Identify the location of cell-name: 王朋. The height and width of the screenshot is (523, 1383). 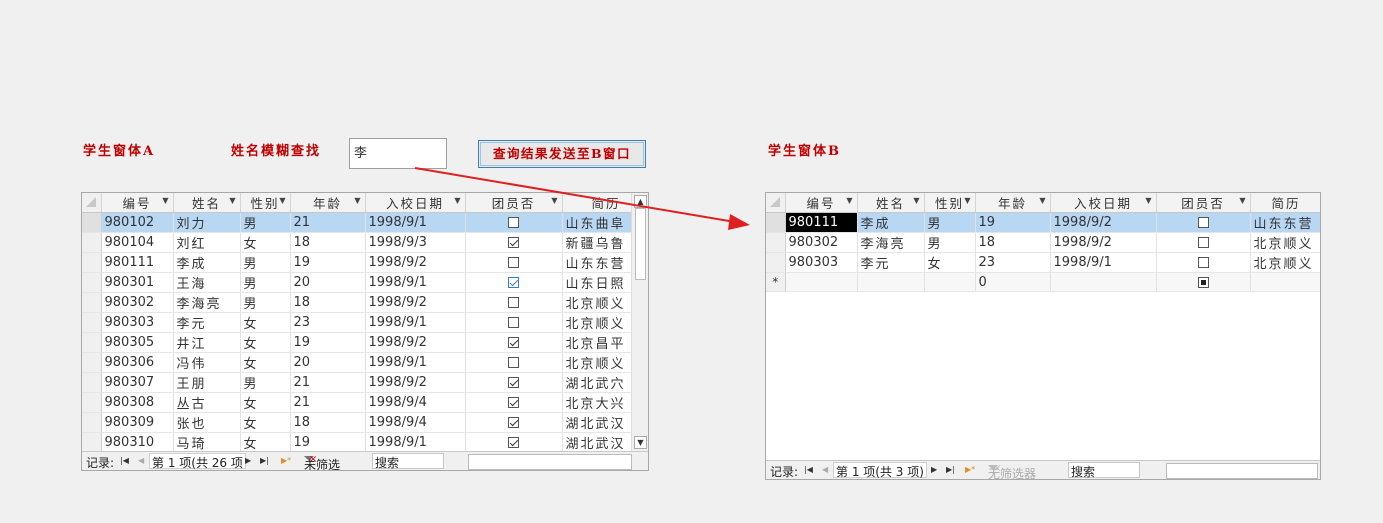
(207, 382).